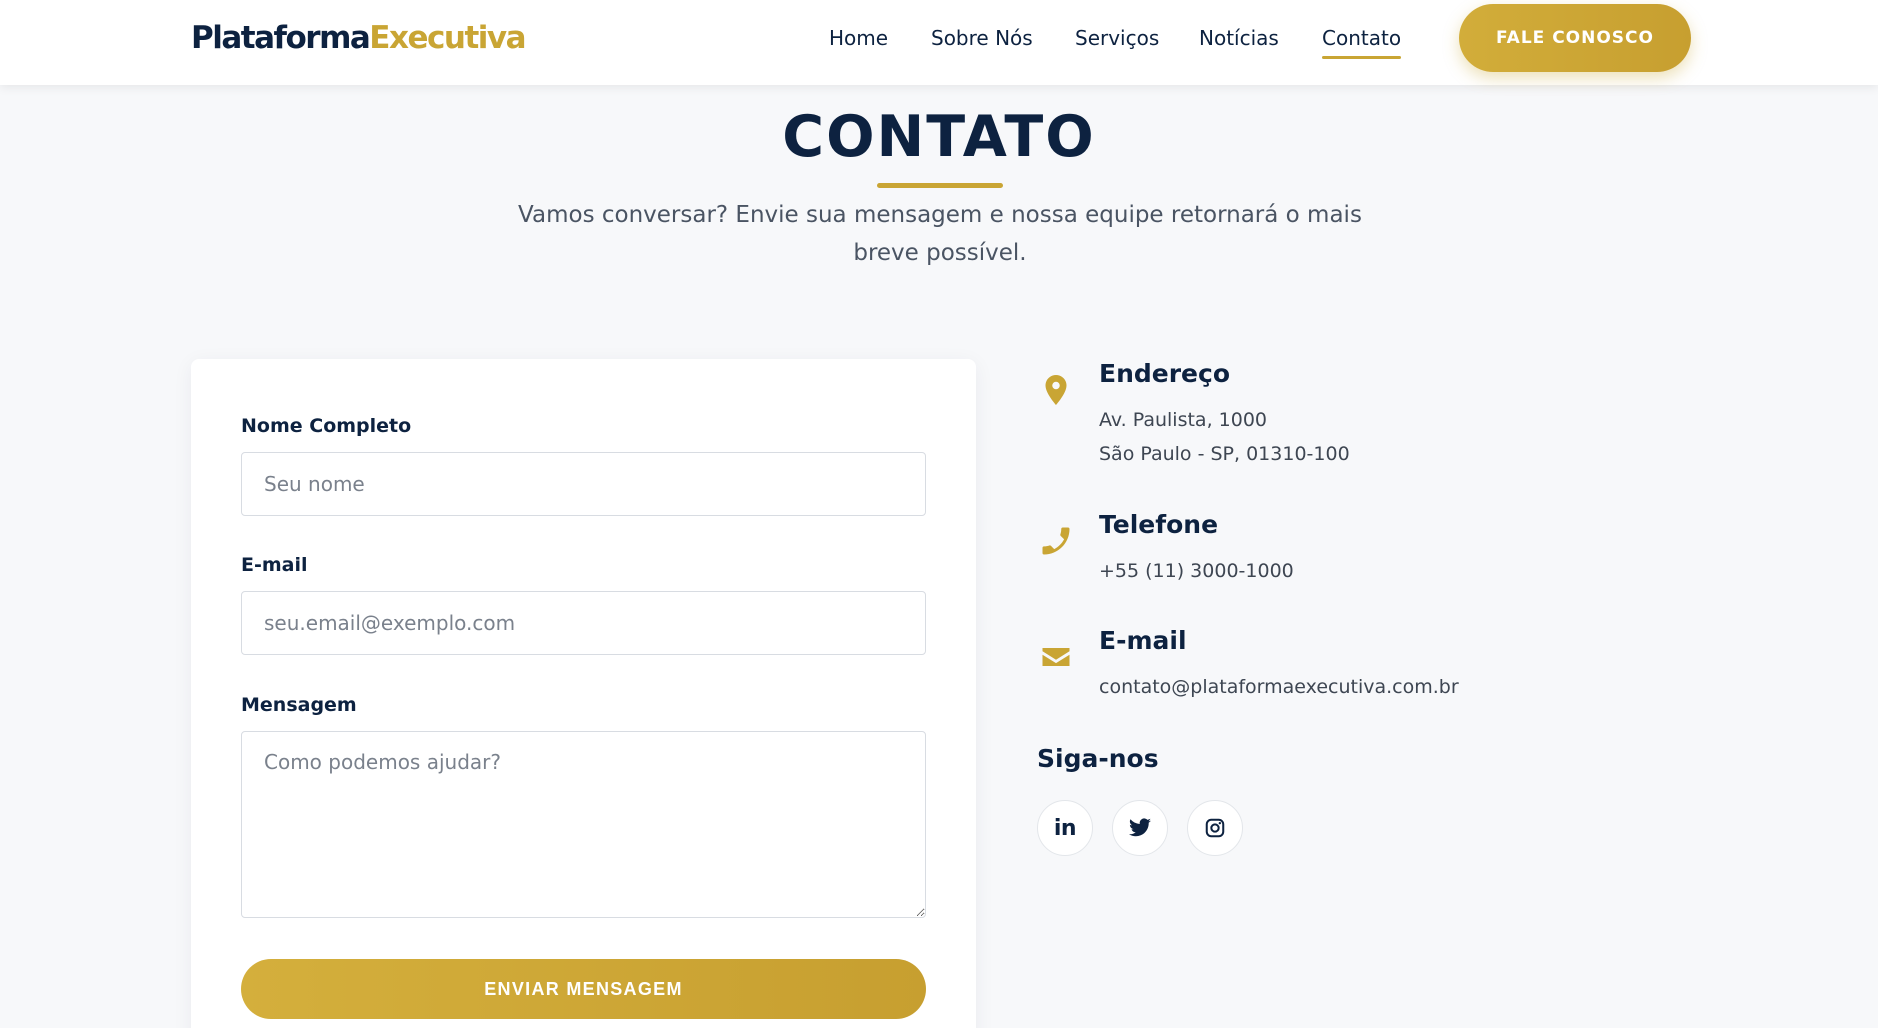 Image resolution: width=1878 pixels, height=1028 pixels. What do you see at coordinates (326, 426) in the screenshot?
I see `name-label: Nome Completo` at bounding box center [326, 426].